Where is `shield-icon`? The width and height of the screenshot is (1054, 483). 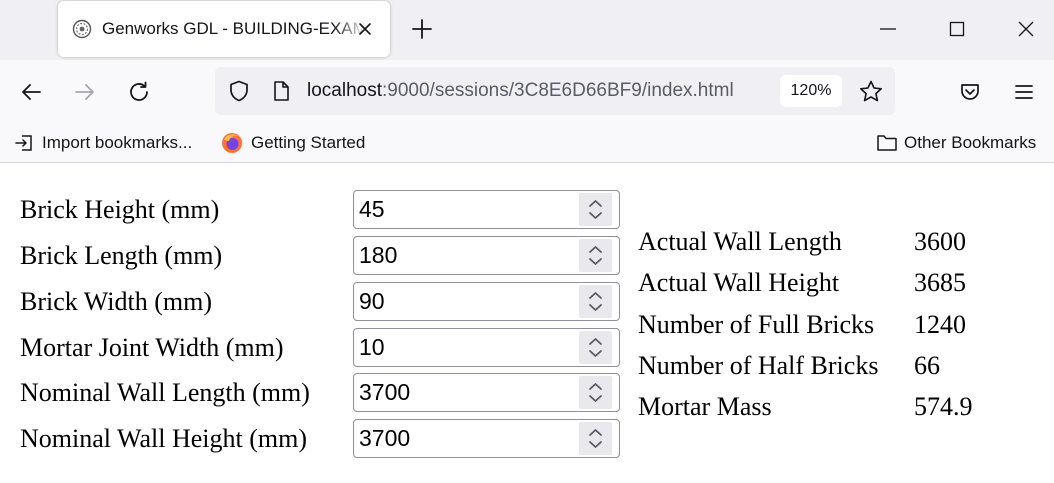 shield-icon is located at coordinates (239, 91).